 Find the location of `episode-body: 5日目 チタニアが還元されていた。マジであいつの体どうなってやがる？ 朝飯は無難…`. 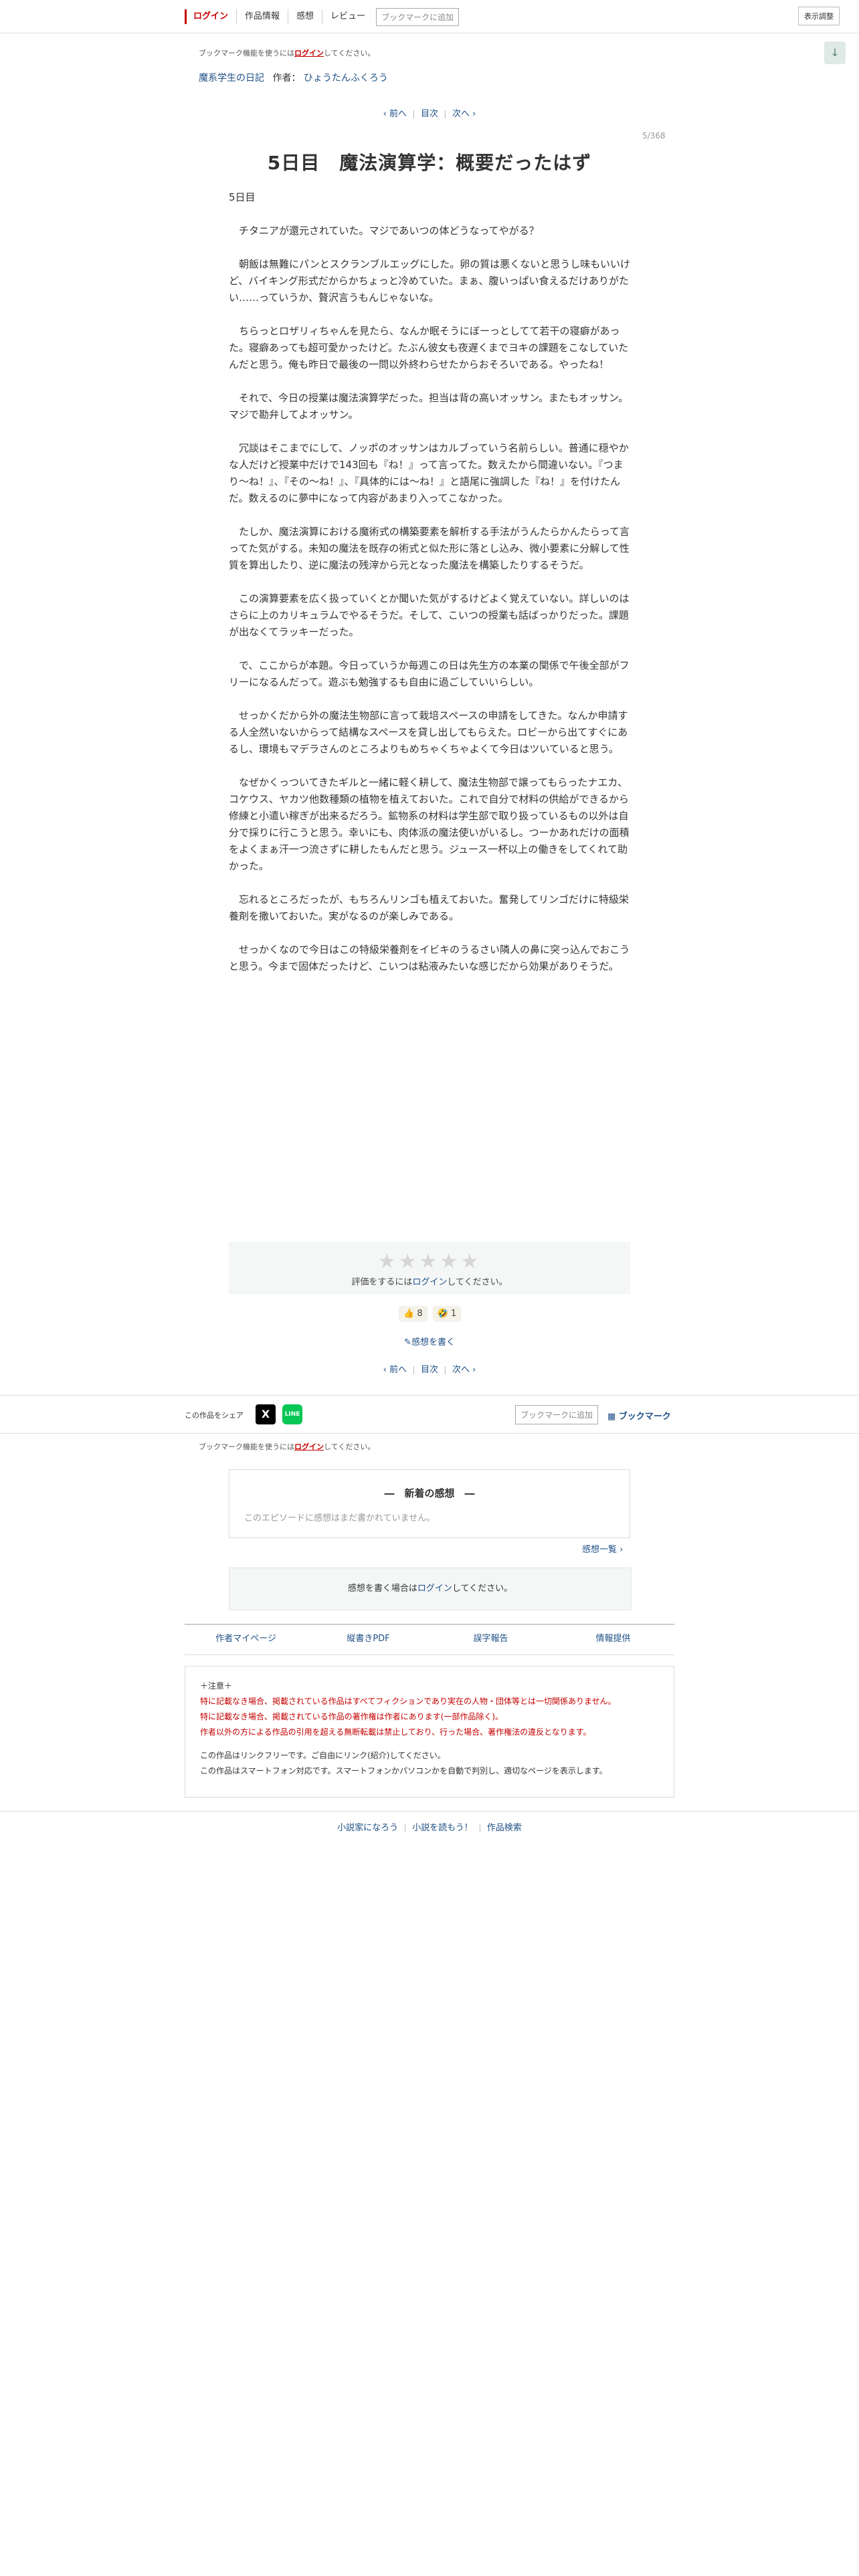

episode-body: 5日目 チタニアが還元されていた。マジであいつの体どうなってやがる？ 朝飯は無難… is located at coordinates (429, 591).